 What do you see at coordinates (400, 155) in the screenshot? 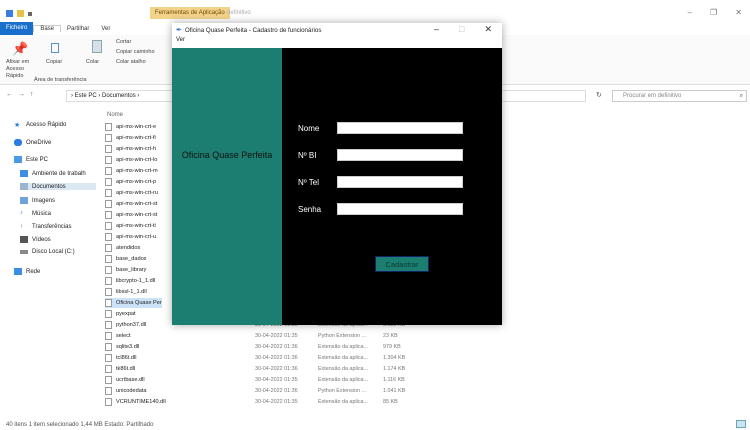
I see `bi-input` at bounding box center [400, 155].